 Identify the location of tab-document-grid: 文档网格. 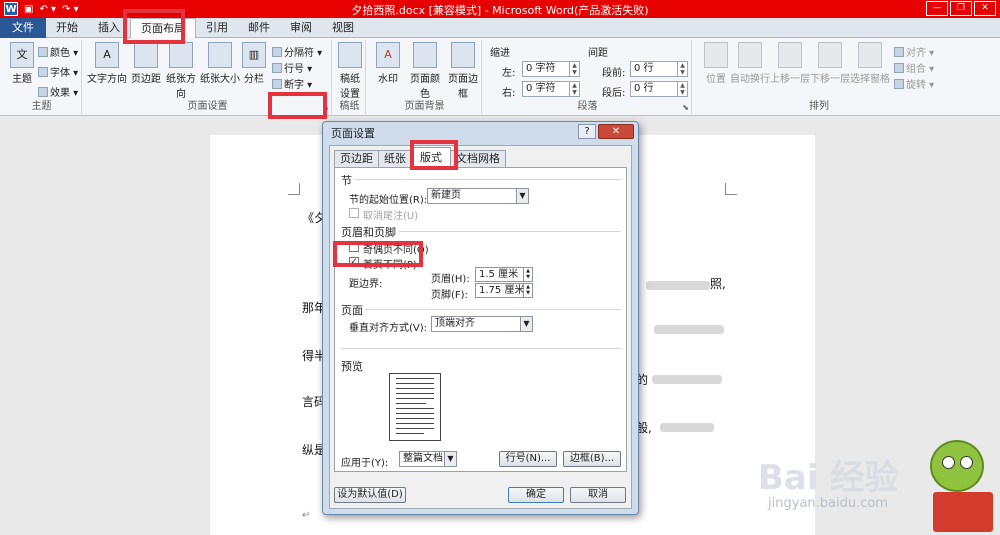
(478, 158).